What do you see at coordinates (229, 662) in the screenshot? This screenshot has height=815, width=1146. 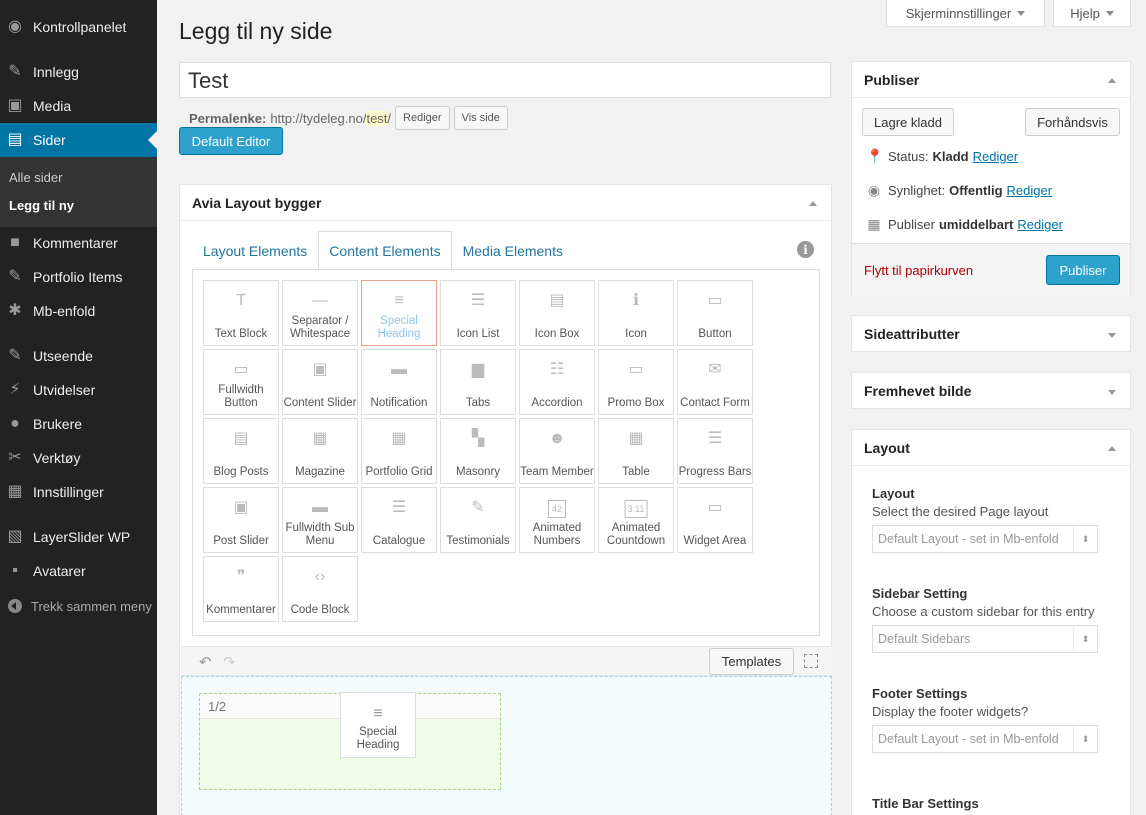 I see `redo-icon: ↷` at bounding box center [229, 662].